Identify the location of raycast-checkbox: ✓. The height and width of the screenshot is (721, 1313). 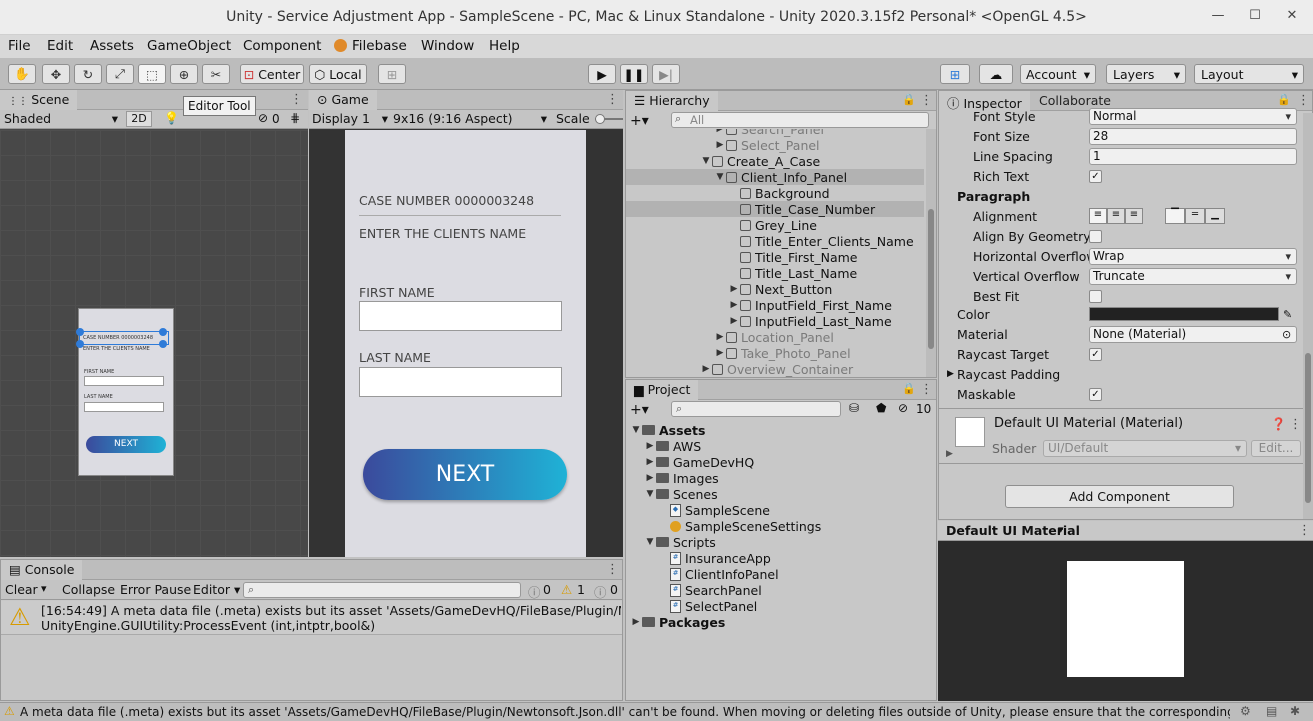
(1095, 354).